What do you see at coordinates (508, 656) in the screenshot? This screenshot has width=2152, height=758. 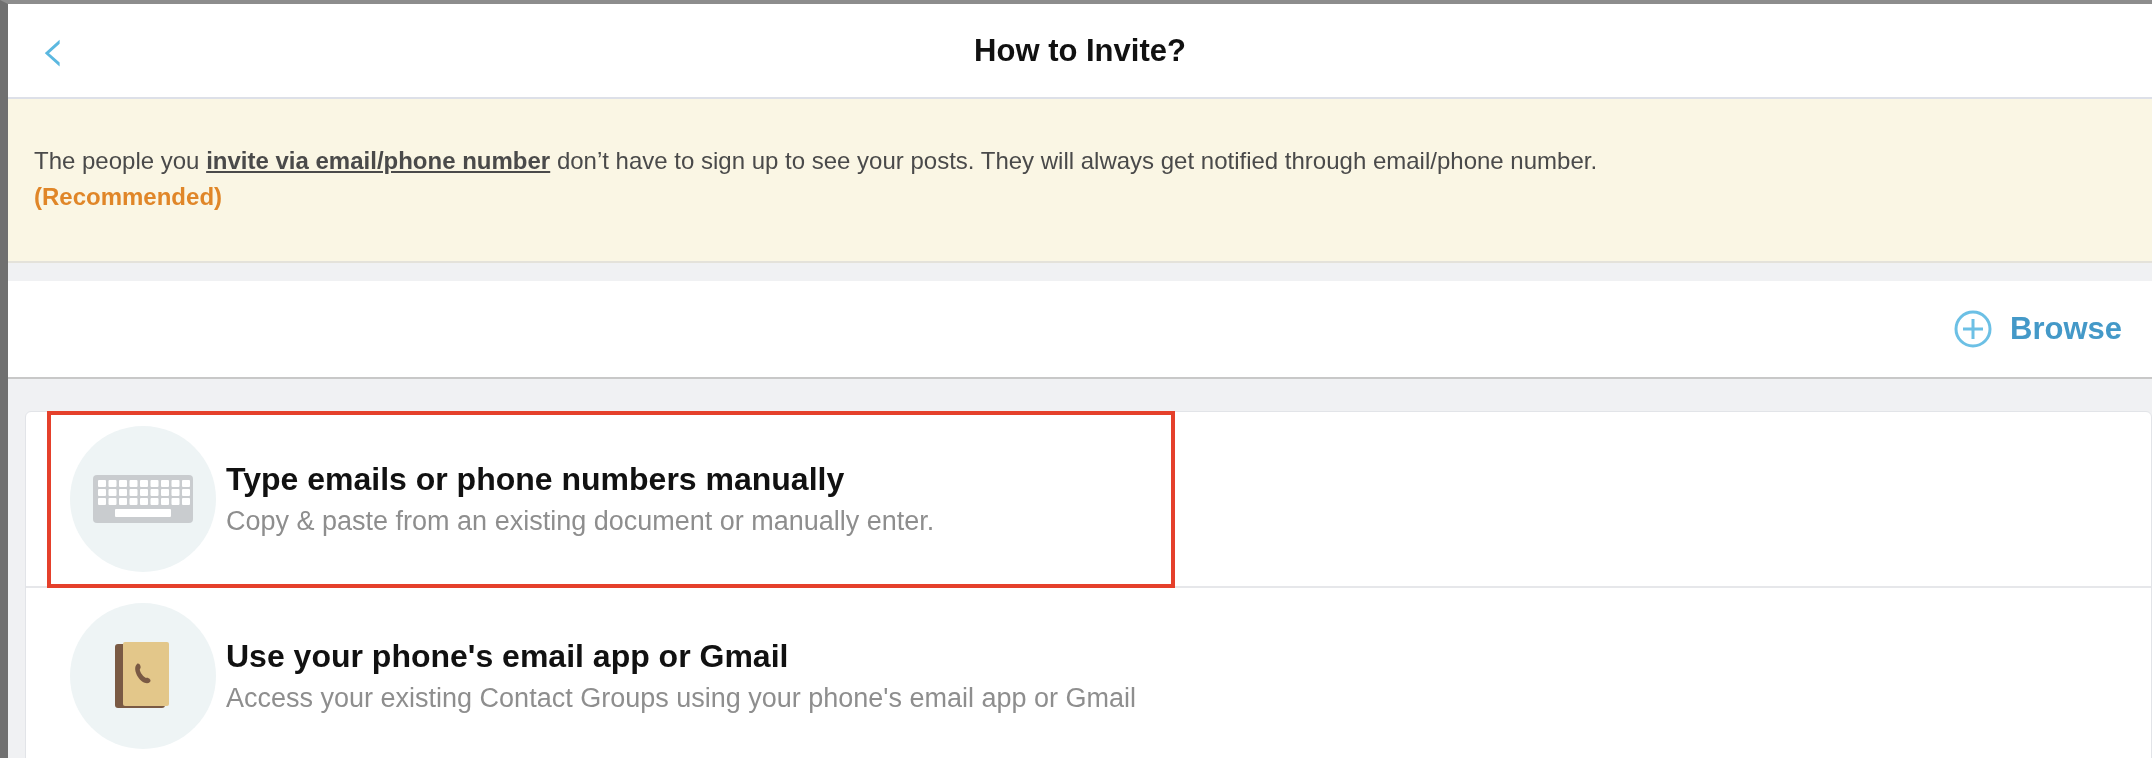 I see `option-title: Use your phone's email app or Gmail` at bounding box center [508, 656].